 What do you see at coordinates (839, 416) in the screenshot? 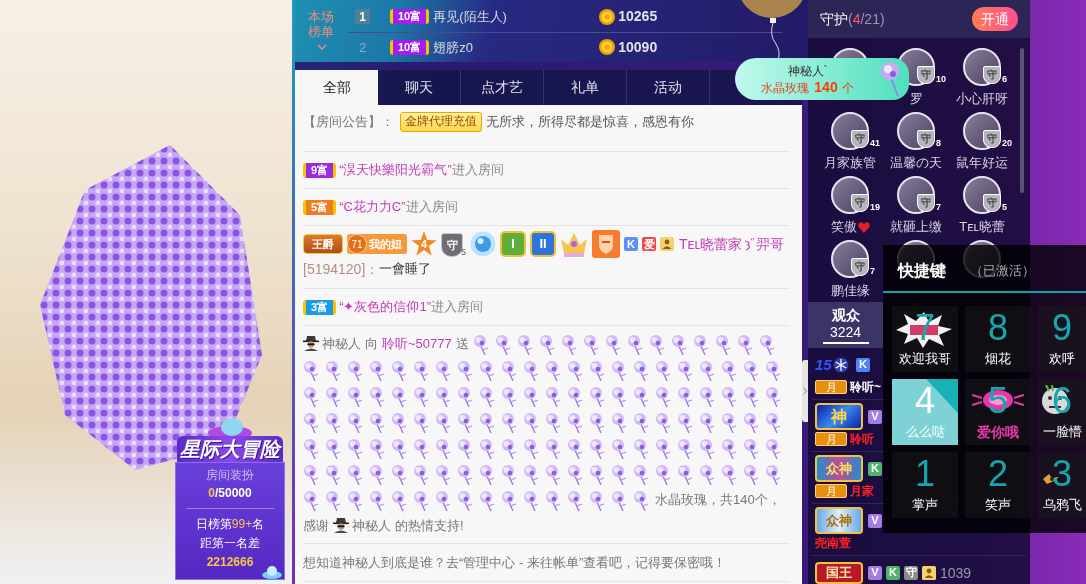
I see `noble-badge: 神` at bounding box center [839, 416].